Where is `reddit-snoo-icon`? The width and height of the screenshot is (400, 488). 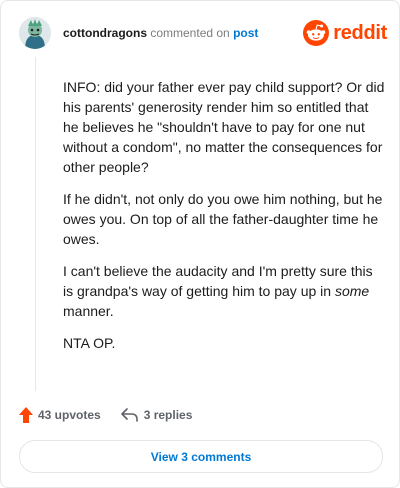 reddit-snoo-icon is located at coordinates (316, 33).